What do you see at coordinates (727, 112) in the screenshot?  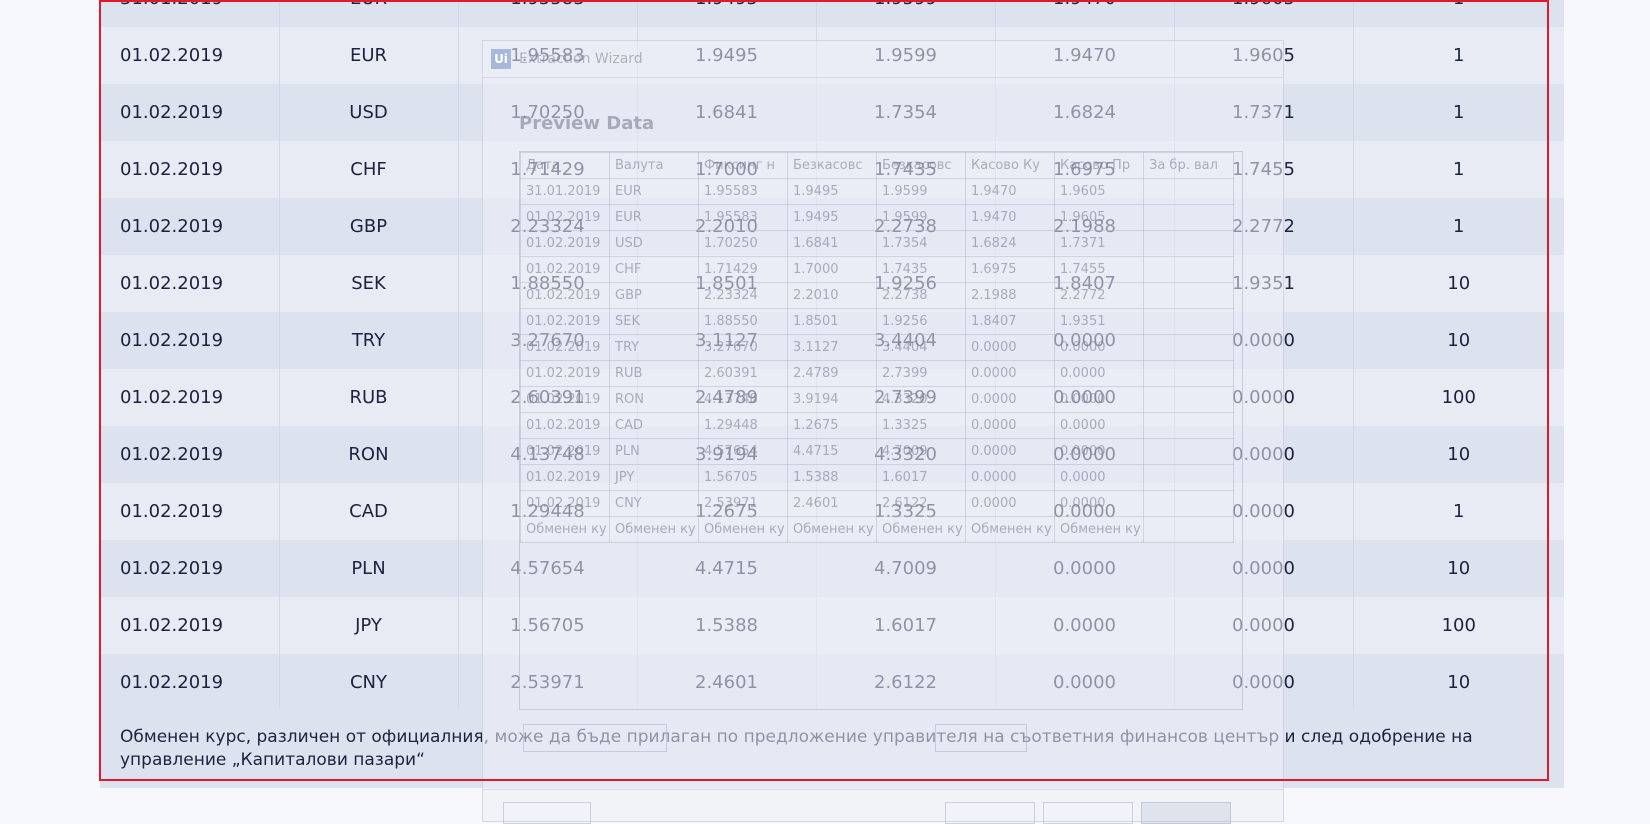 I see `cell-cashless-buy: 1.6841` at bounding box center [727, 112].